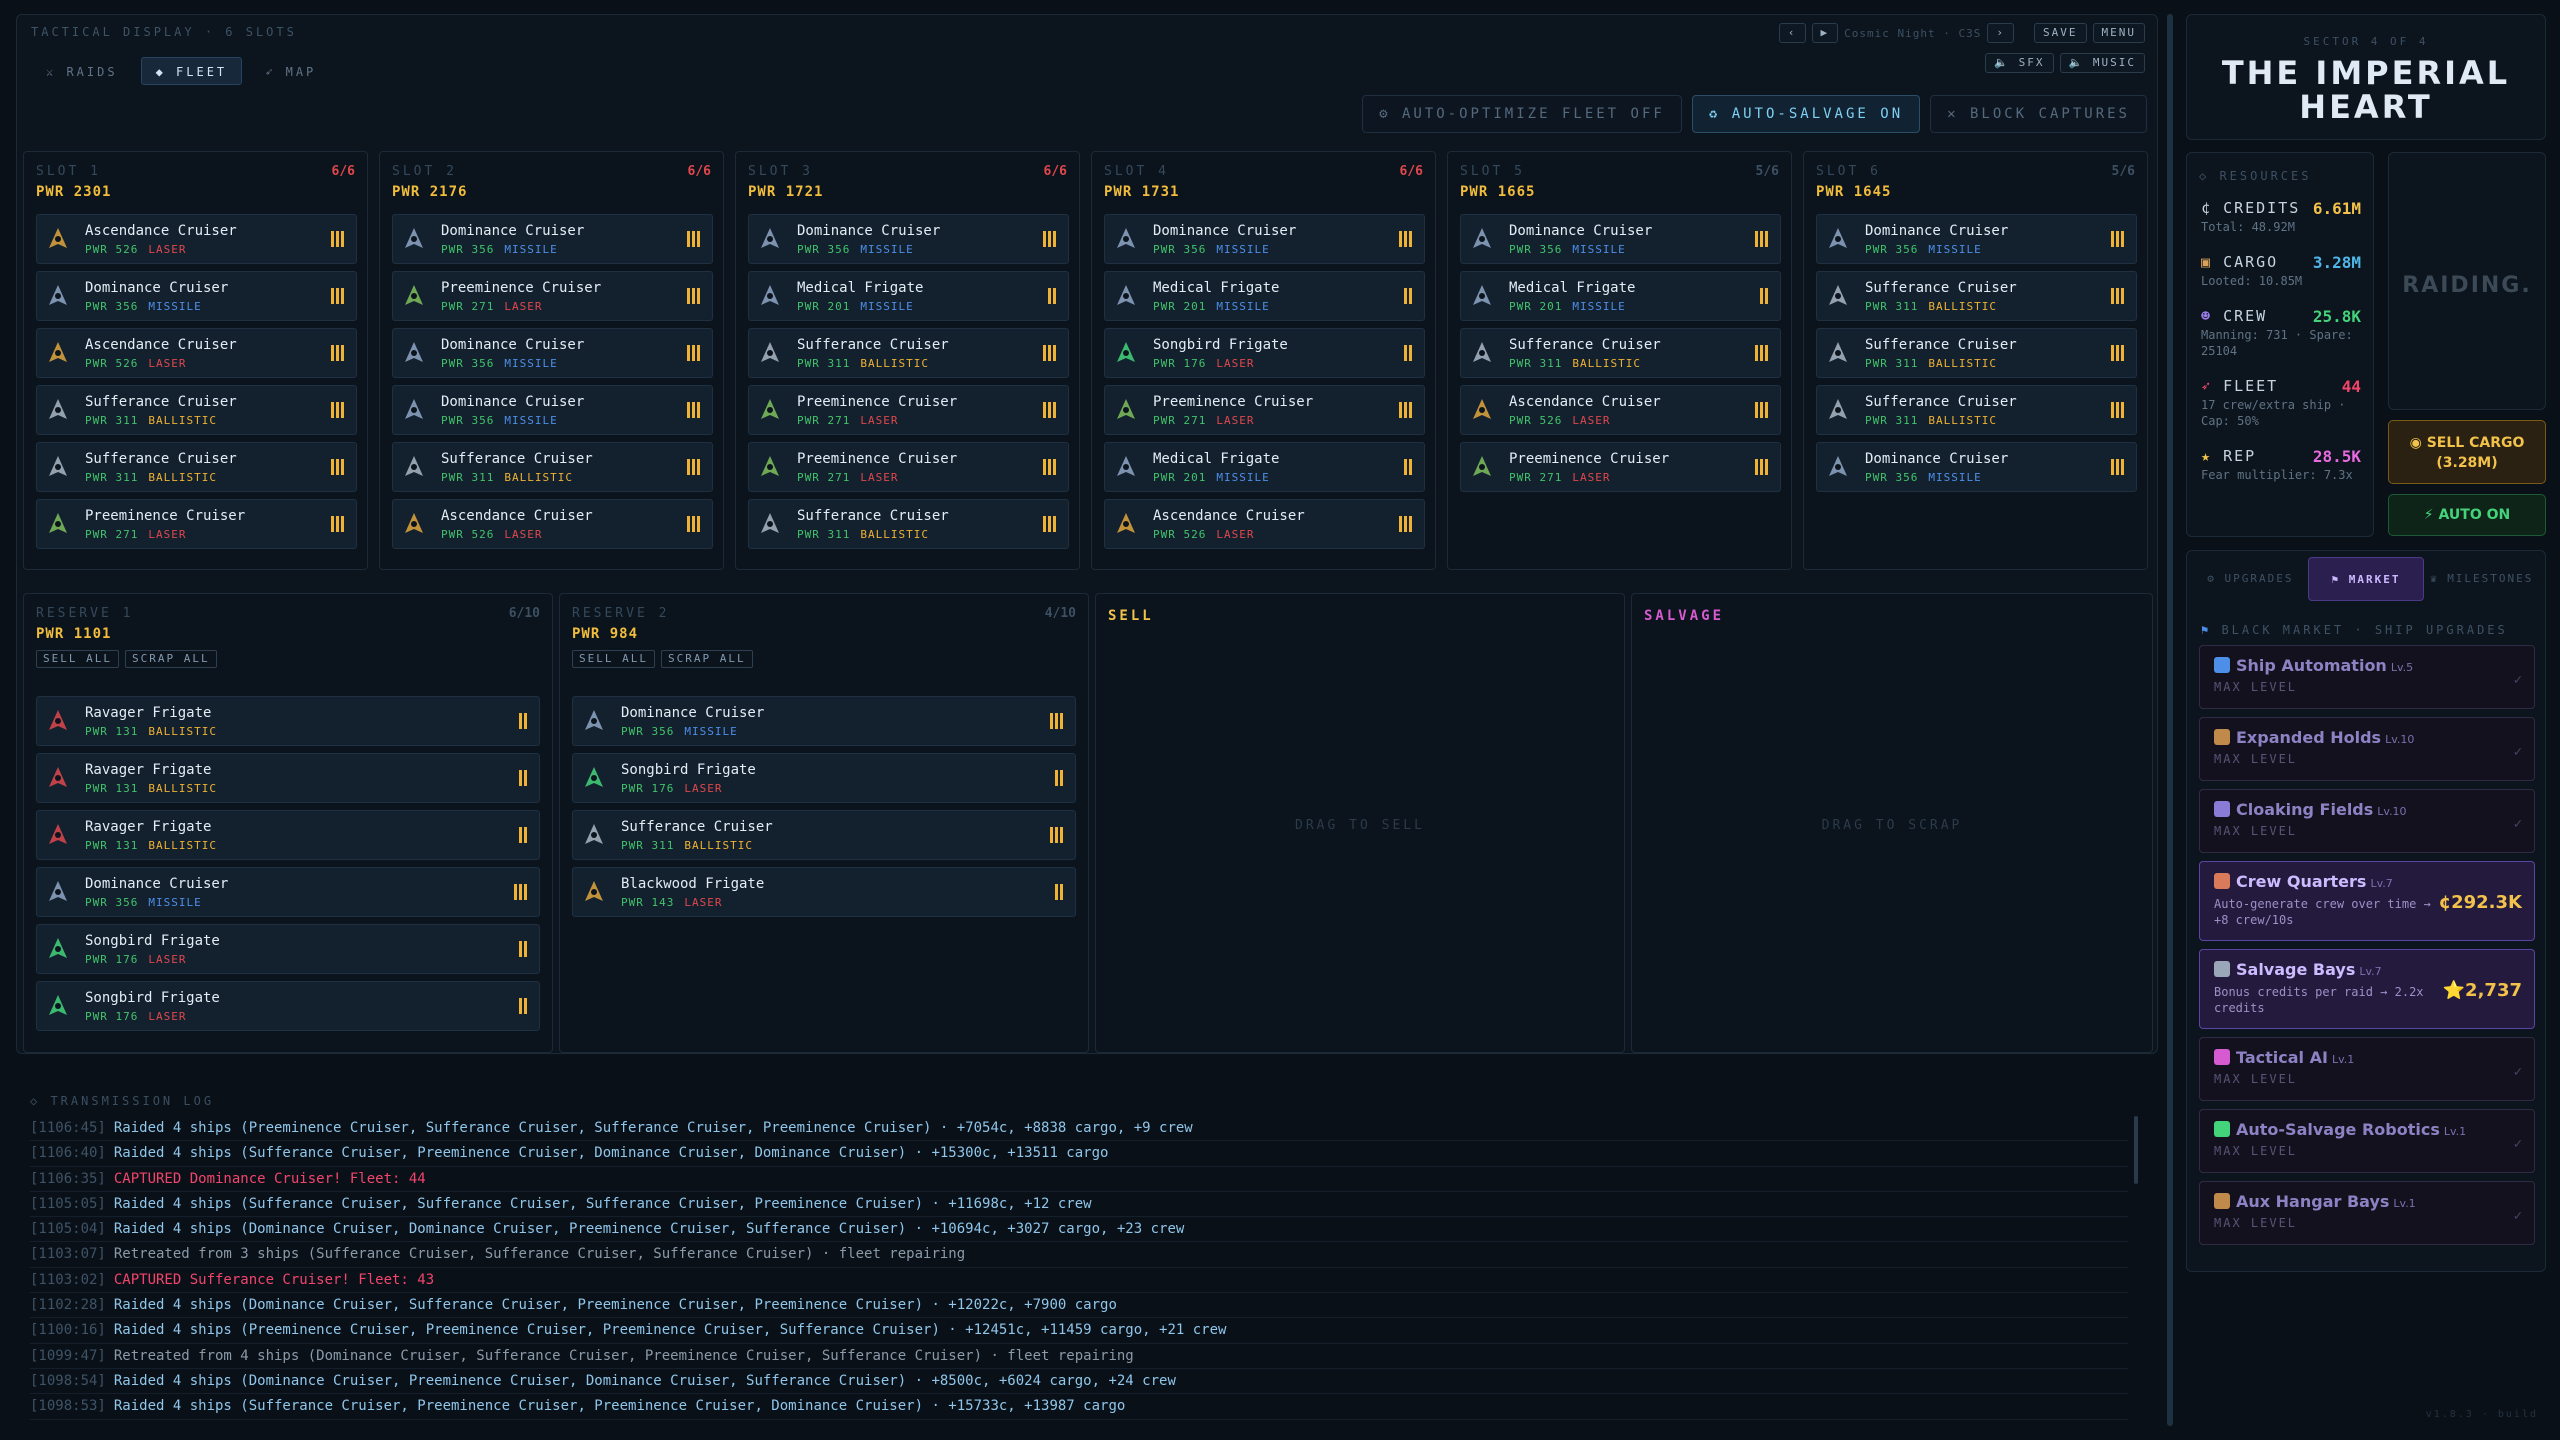  Describe the element at coordinates (1792, 33) in the screenshot. I see `prev-track-button: ‹` at that location.